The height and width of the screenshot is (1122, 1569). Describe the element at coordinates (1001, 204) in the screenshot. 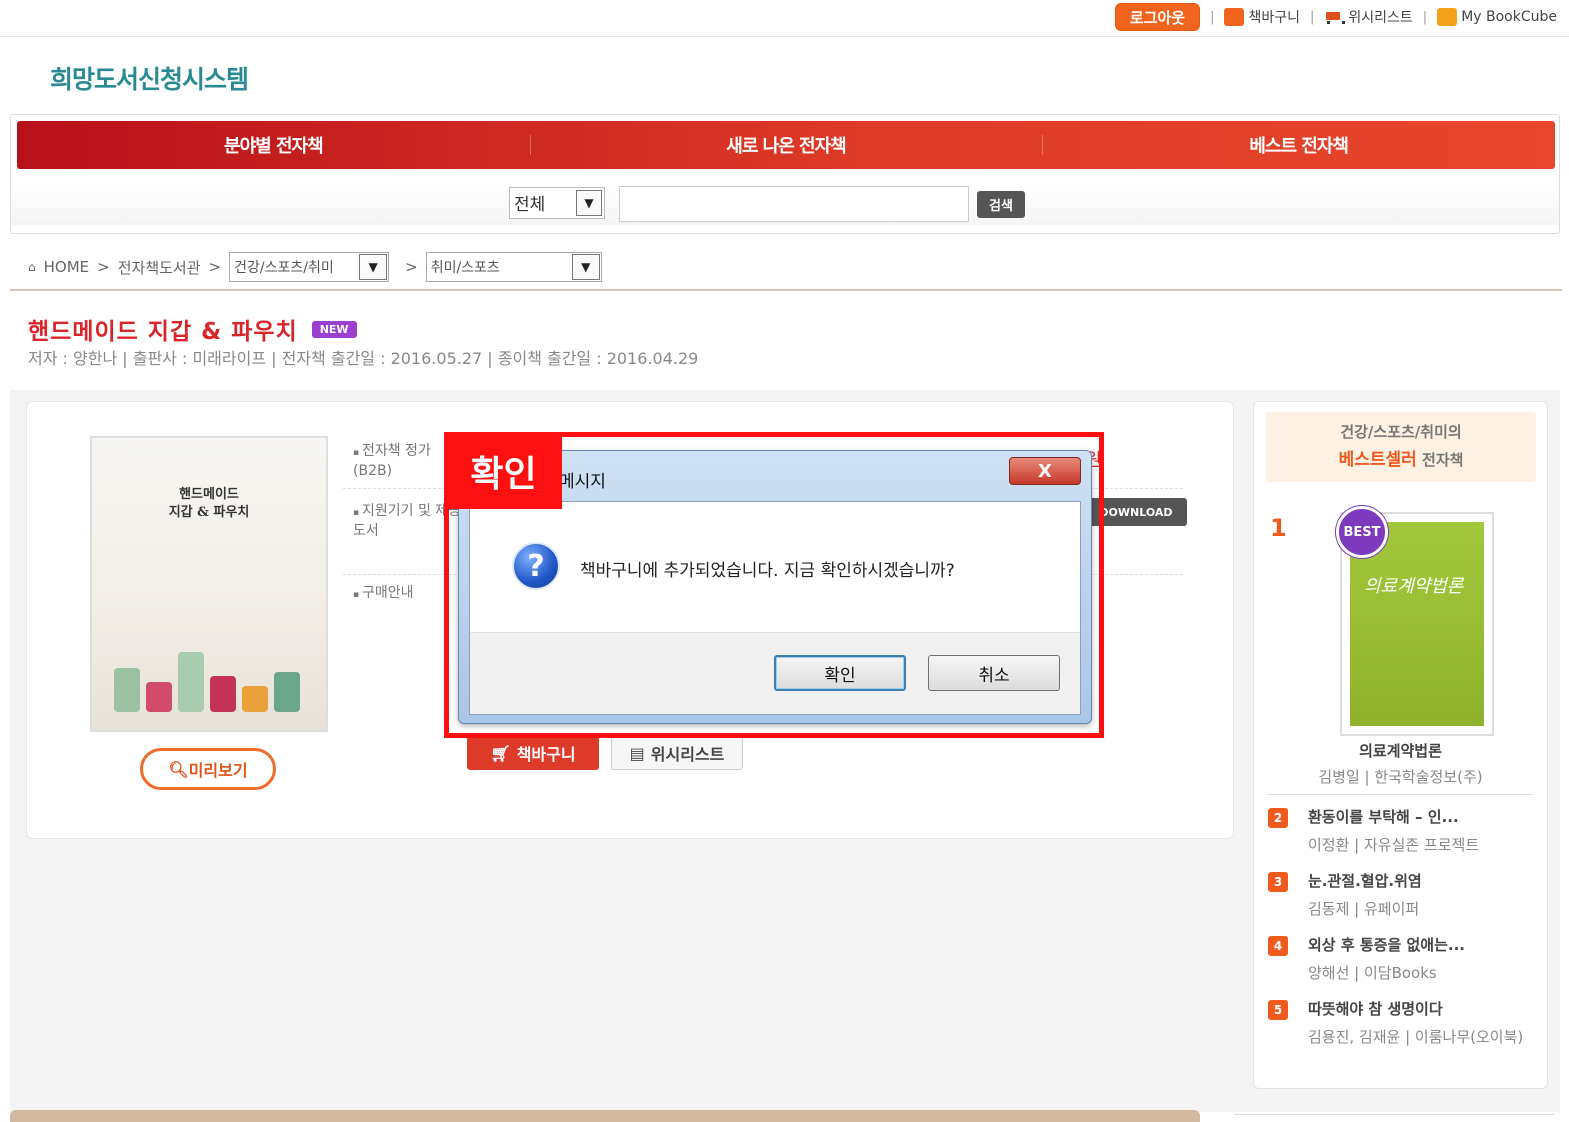

I see `search-button: 검색` at that location.